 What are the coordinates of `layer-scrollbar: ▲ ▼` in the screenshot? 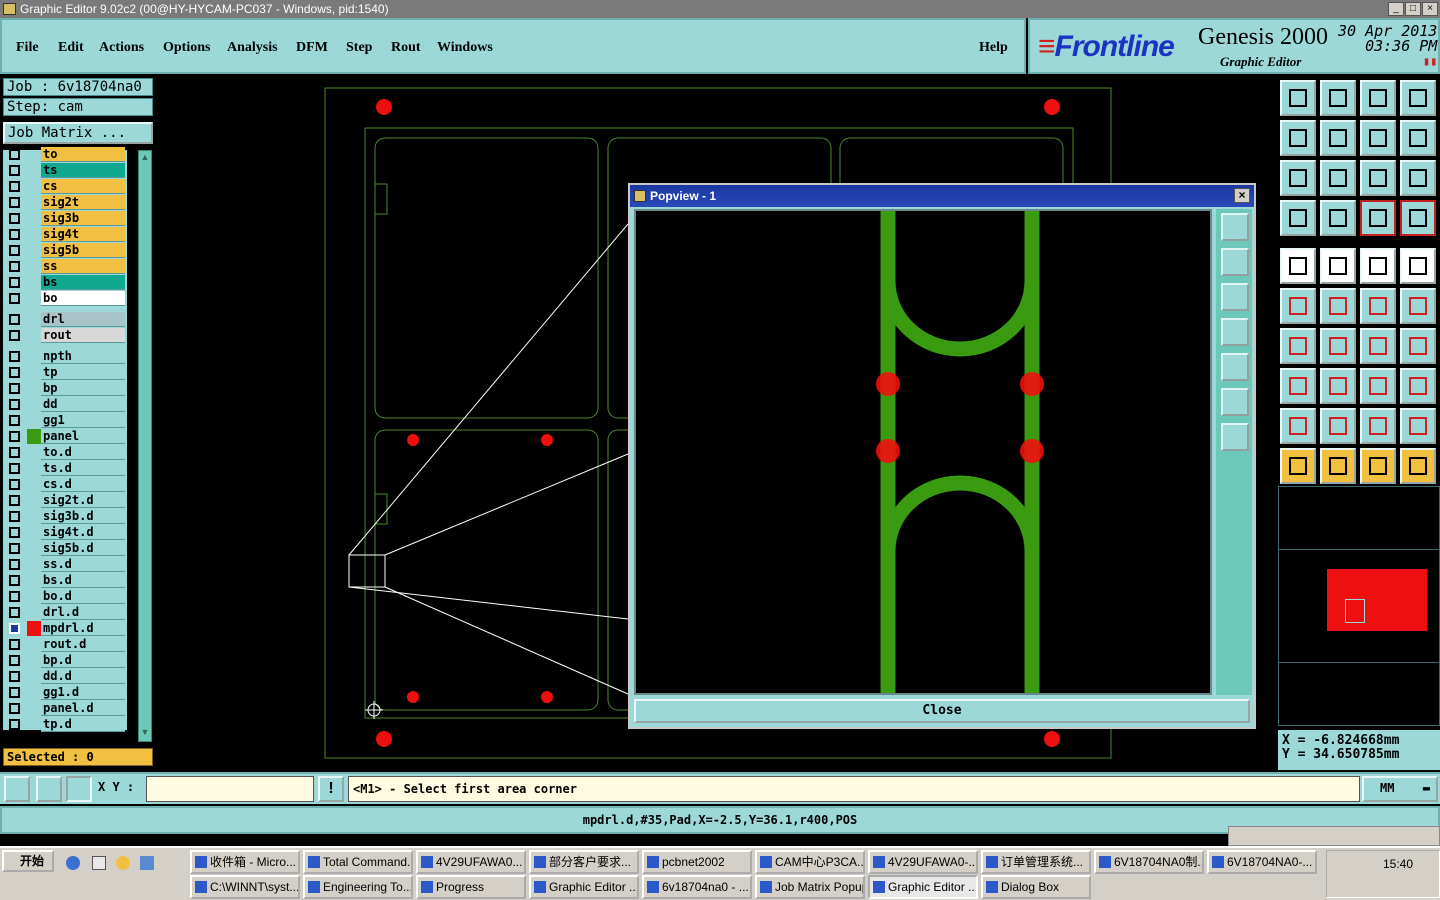 It's located at (145, 446).